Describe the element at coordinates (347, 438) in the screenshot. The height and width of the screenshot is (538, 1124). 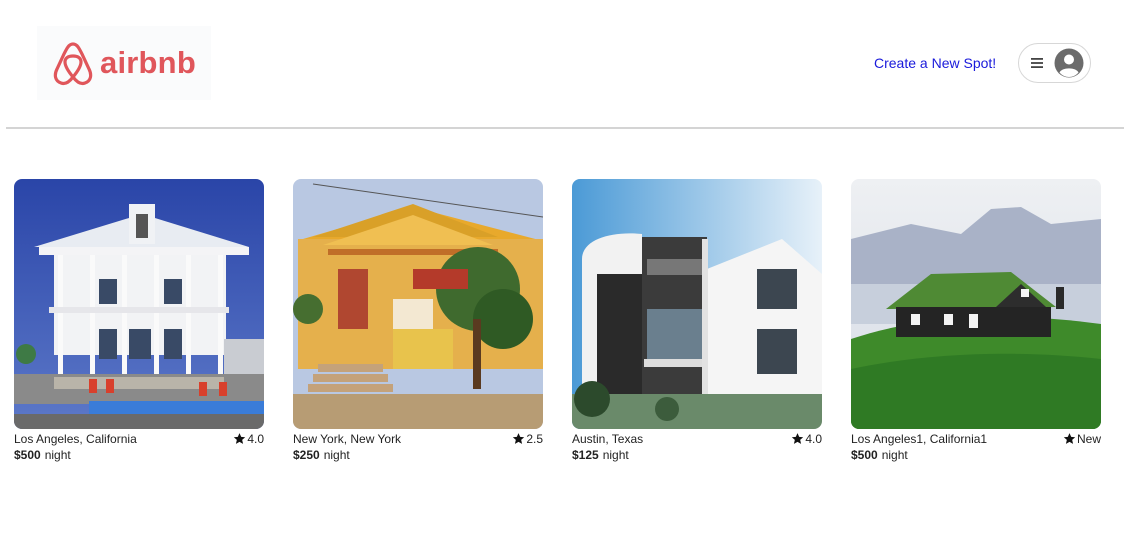
I see `spot-location: New York, New York` at that location.